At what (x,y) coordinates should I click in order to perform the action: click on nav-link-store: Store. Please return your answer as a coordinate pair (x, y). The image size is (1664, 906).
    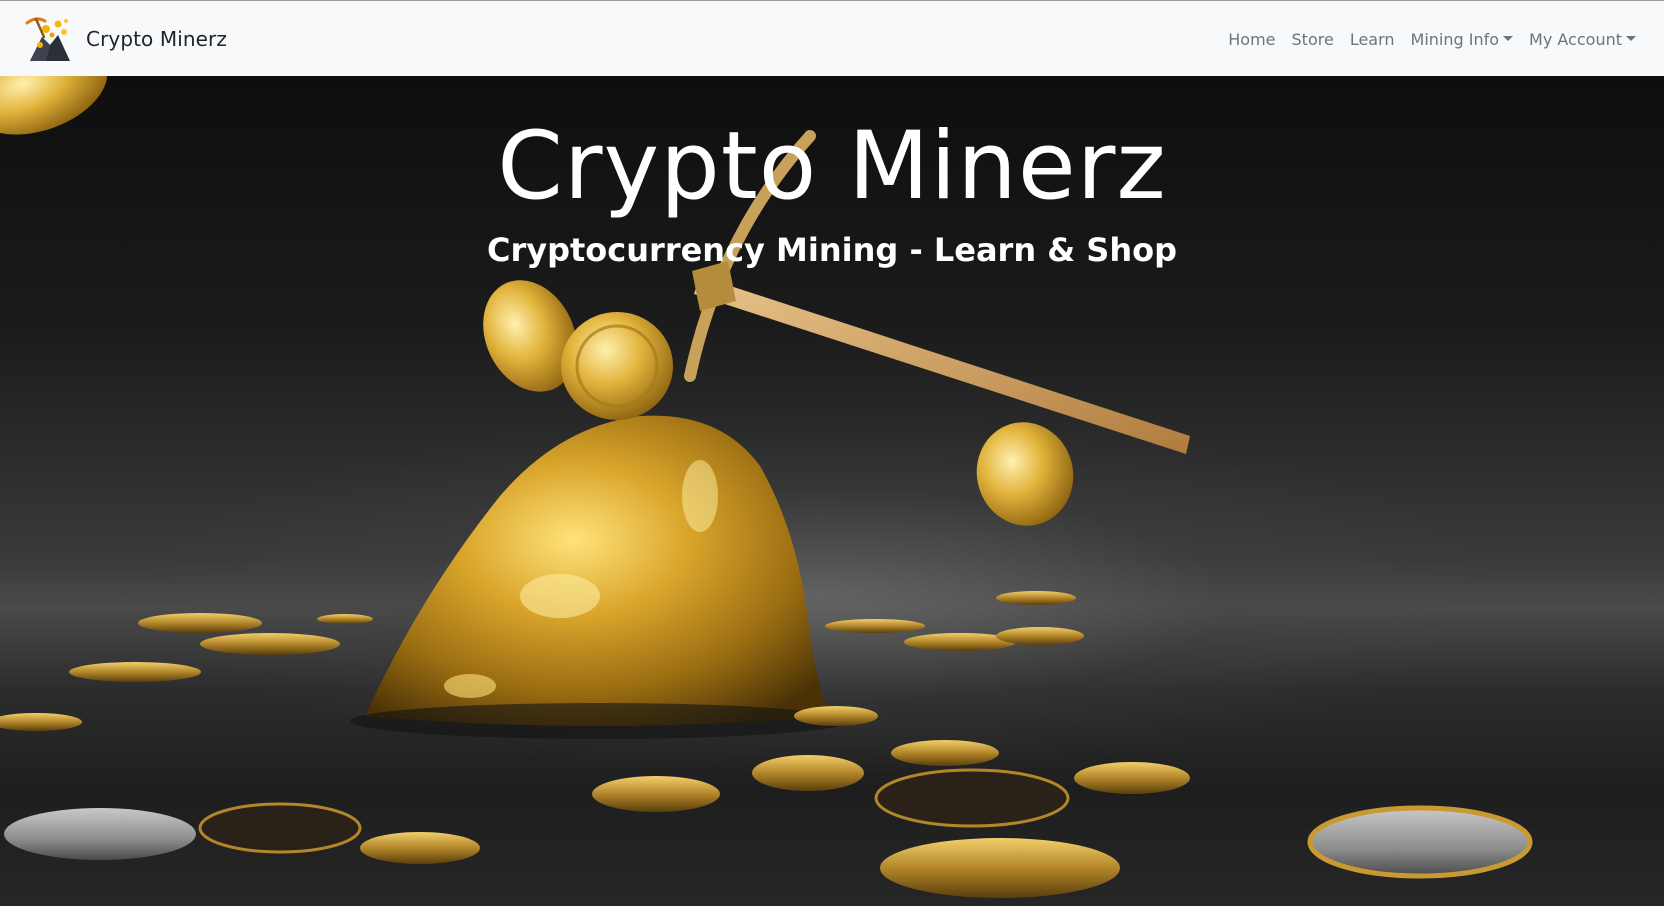
    Looking at the image, I should click on (1313, 39).